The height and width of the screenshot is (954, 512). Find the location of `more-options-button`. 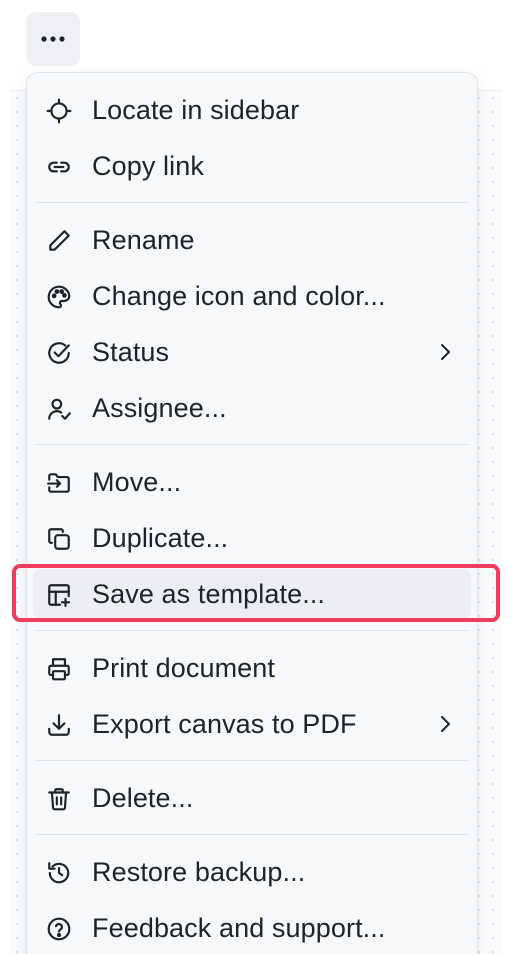

more-options-button is located at coordinates (53, 39).